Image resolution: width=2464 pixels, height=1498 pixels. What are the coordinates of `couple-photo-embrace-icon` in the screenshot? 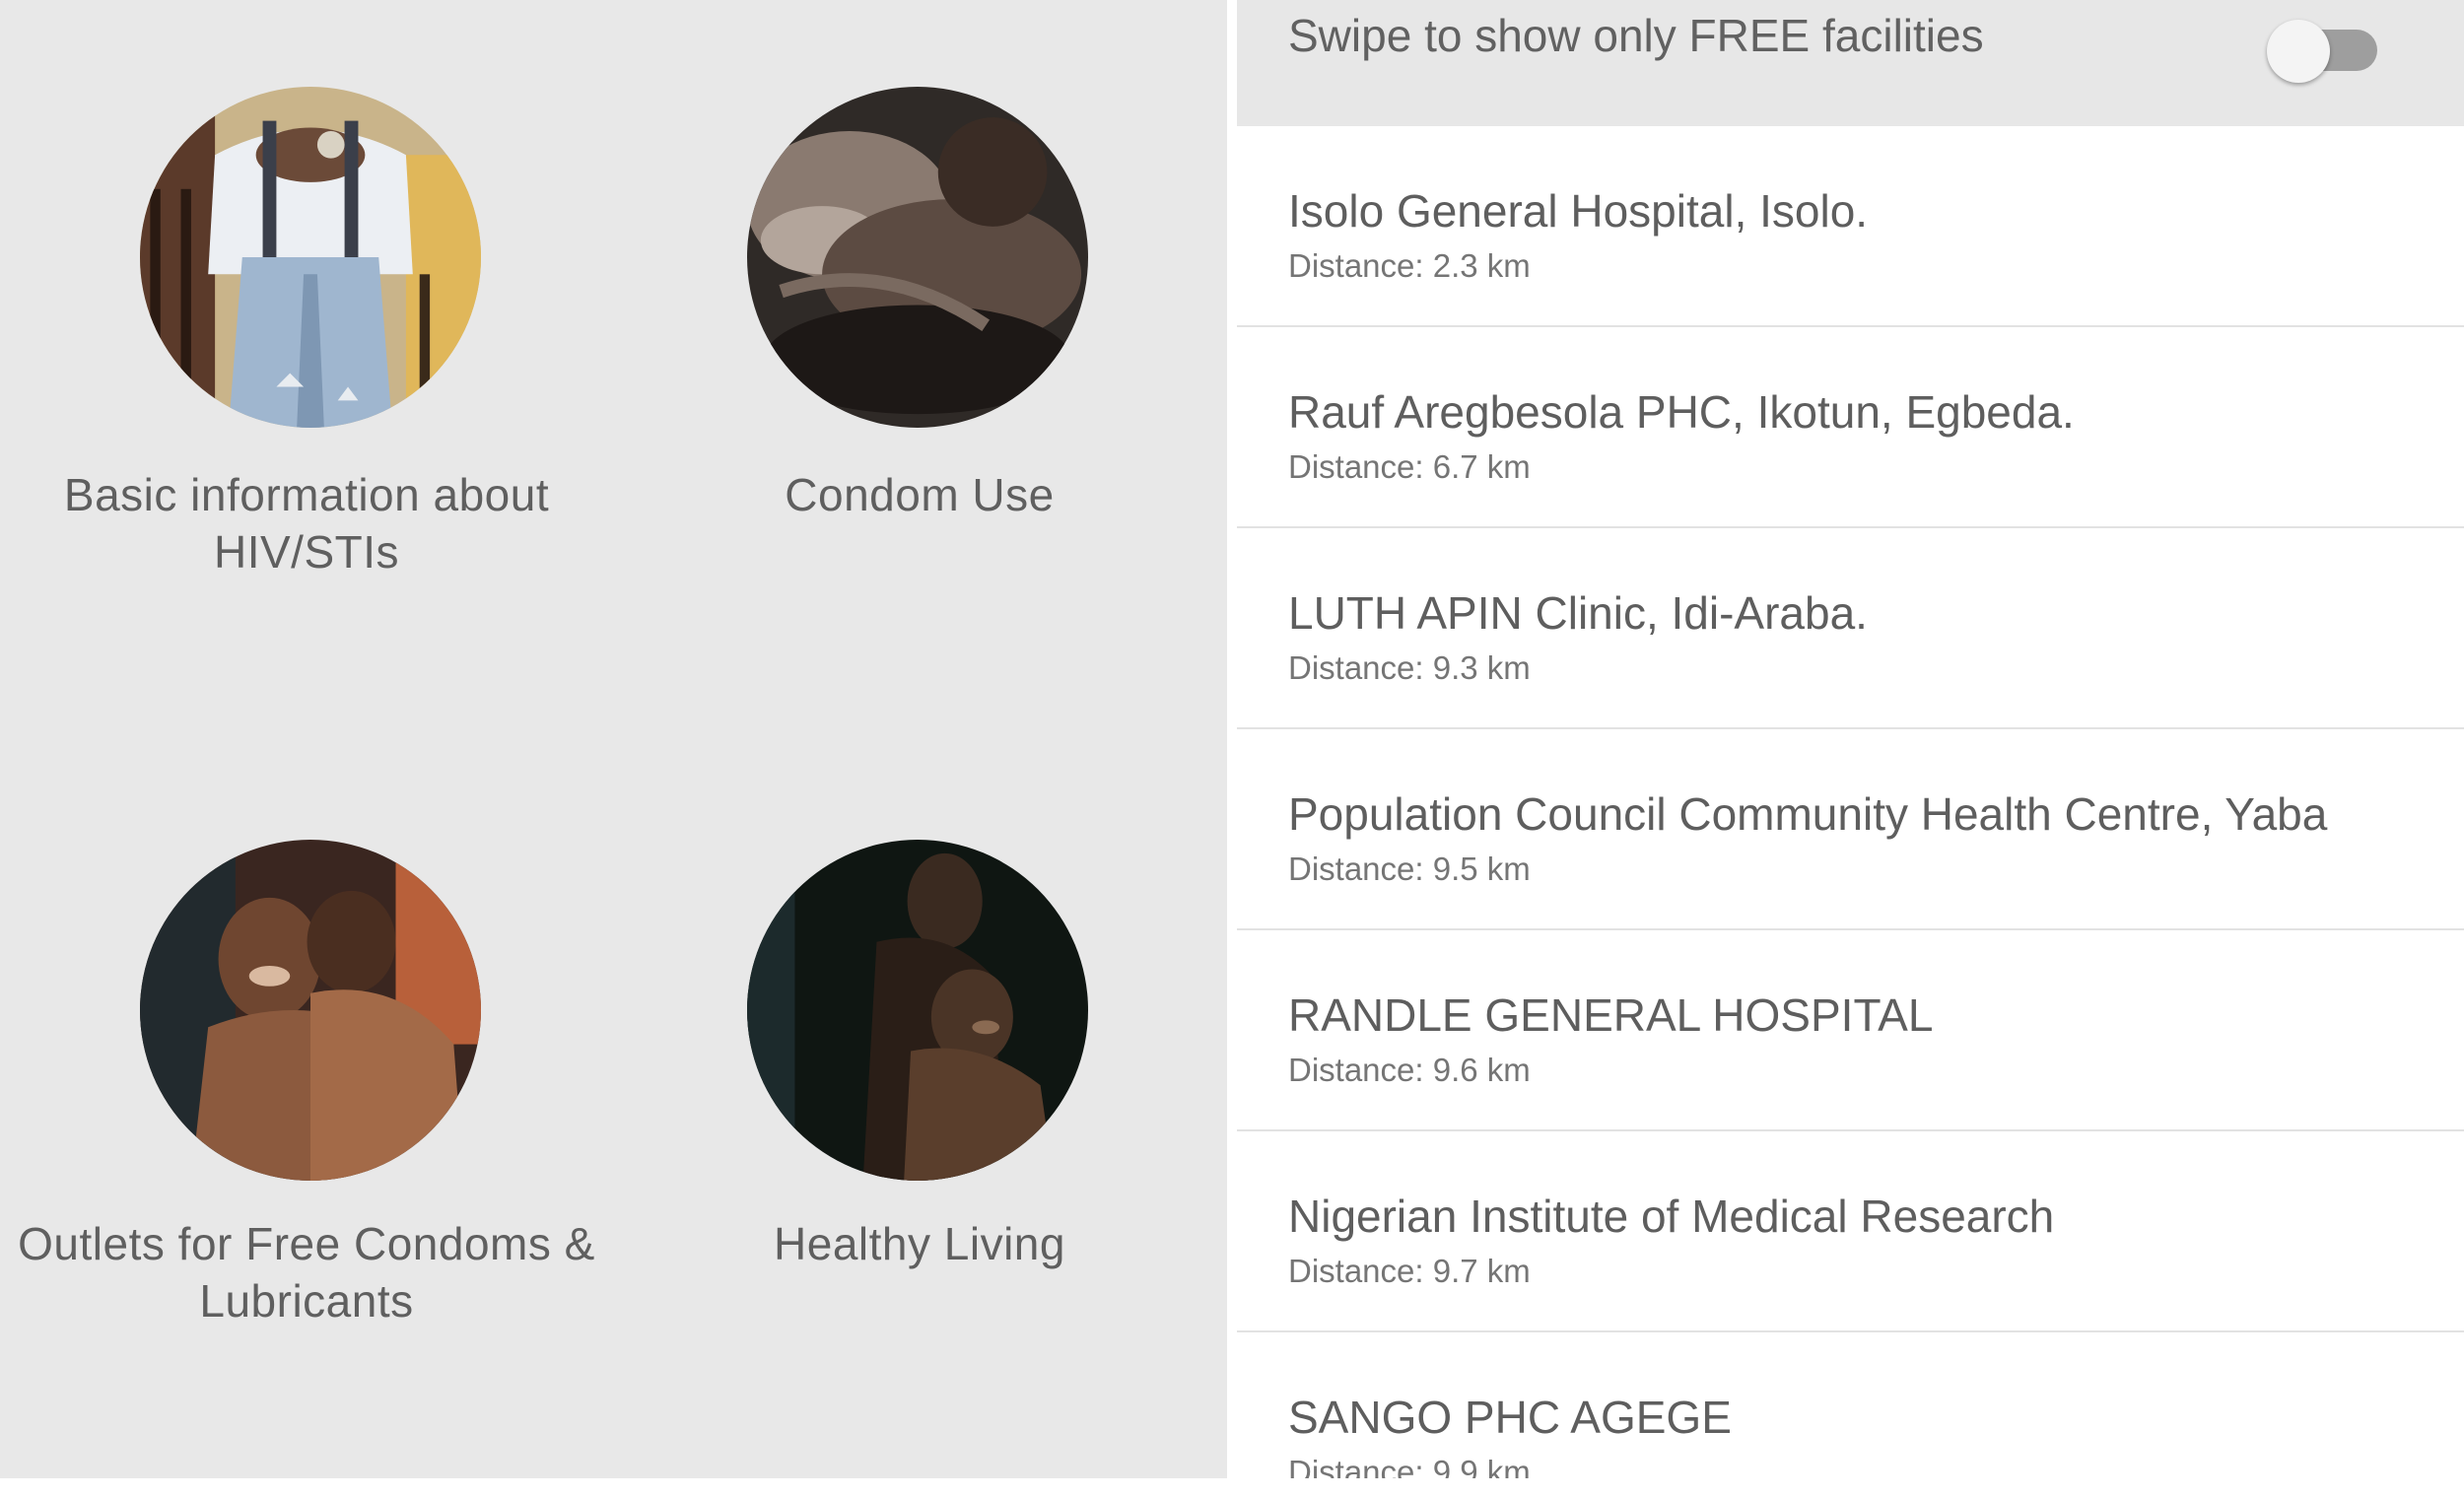 It's located at (310, 1010).